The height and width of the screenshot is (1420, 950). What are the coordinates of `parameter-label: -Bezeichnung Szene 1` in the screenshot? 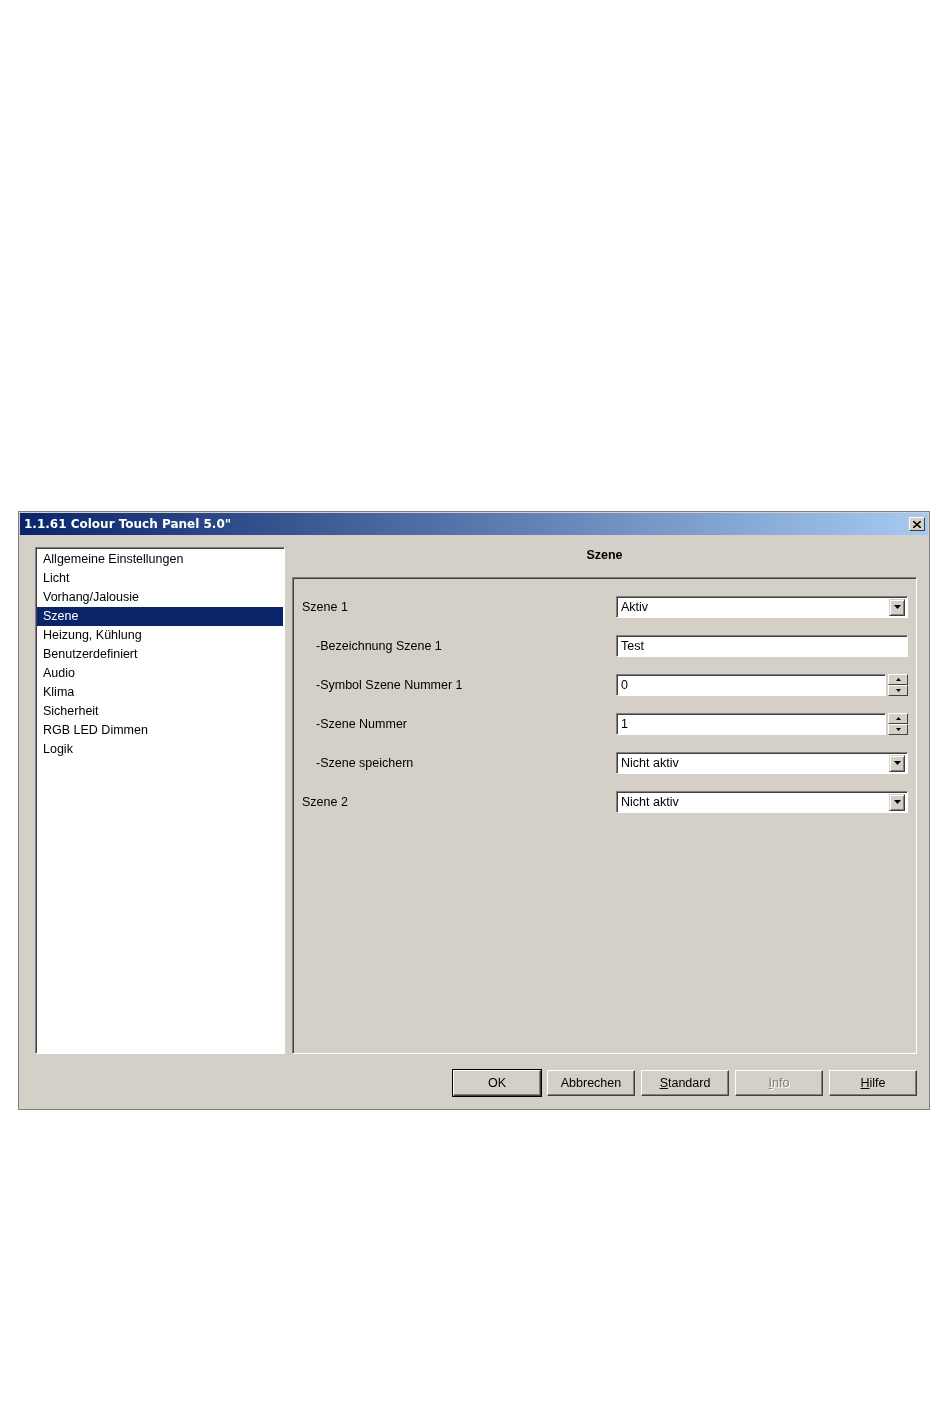 It's located at (379, 646).